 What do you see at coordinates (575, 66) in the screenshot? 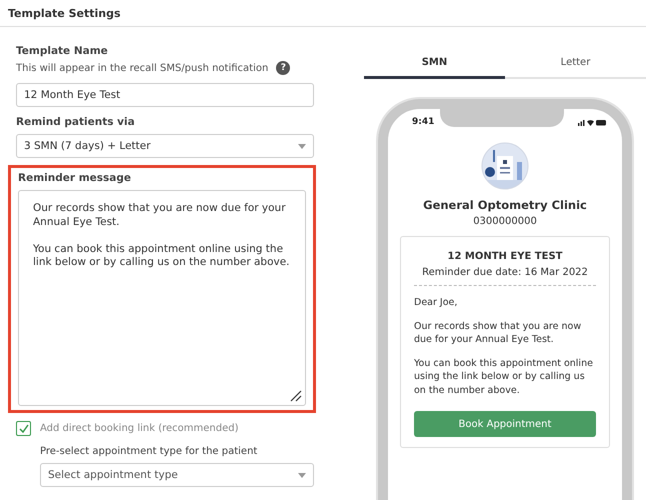
I see `tab: Letter` at bounding box center [575, 66].